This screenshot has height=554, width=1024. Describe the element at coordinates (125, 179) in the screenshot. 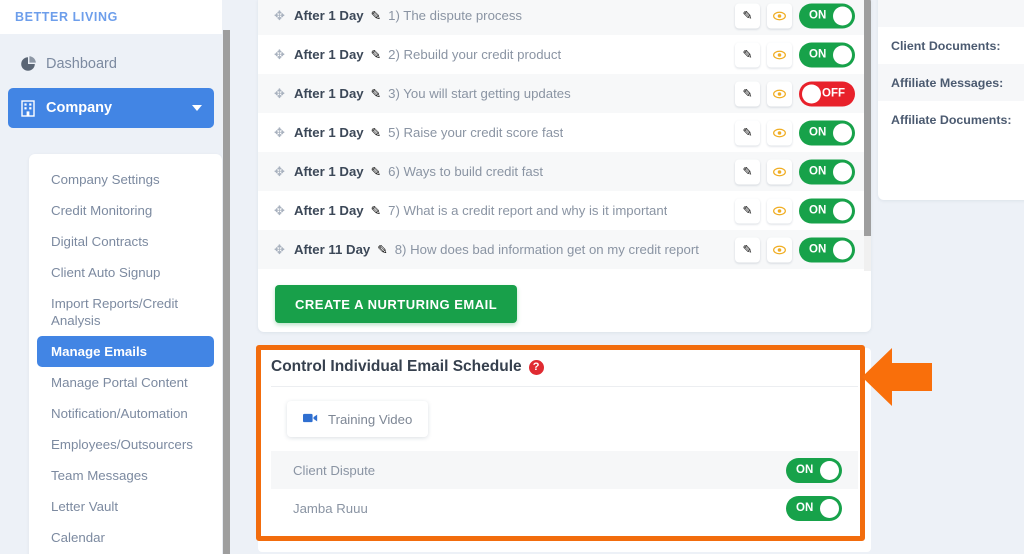

I see `sidebar-subitem-company-settings: Company Settings` at that location.